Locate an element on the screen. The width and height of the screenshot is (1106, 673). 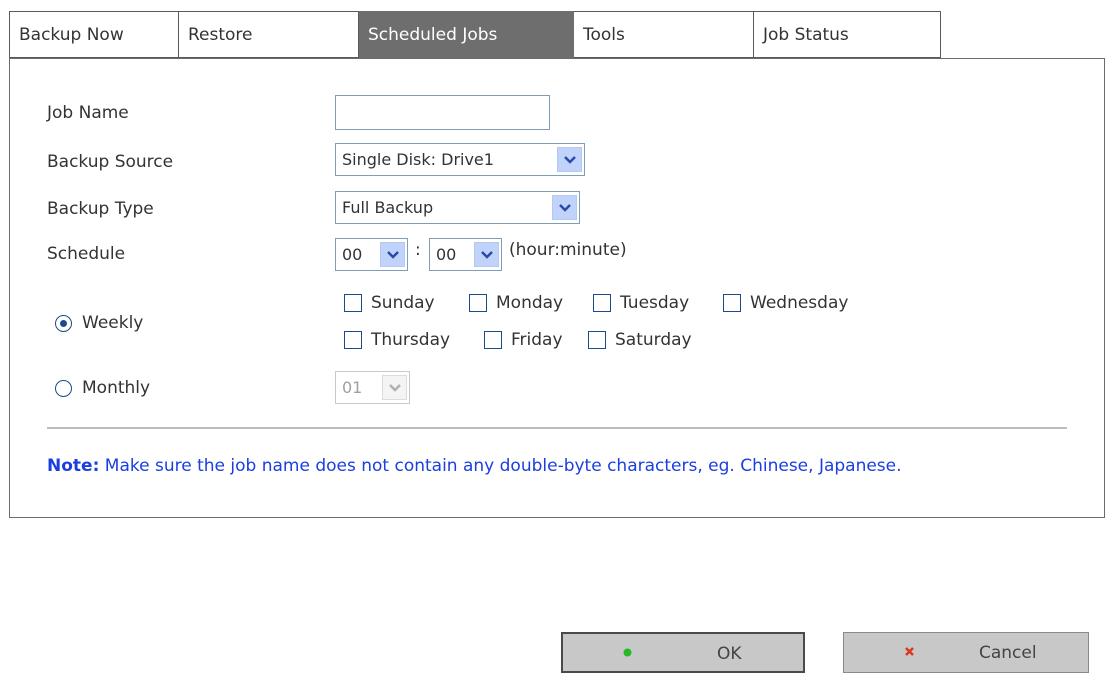
cancel-label: Cancel is located at coordinates (1008, 653).